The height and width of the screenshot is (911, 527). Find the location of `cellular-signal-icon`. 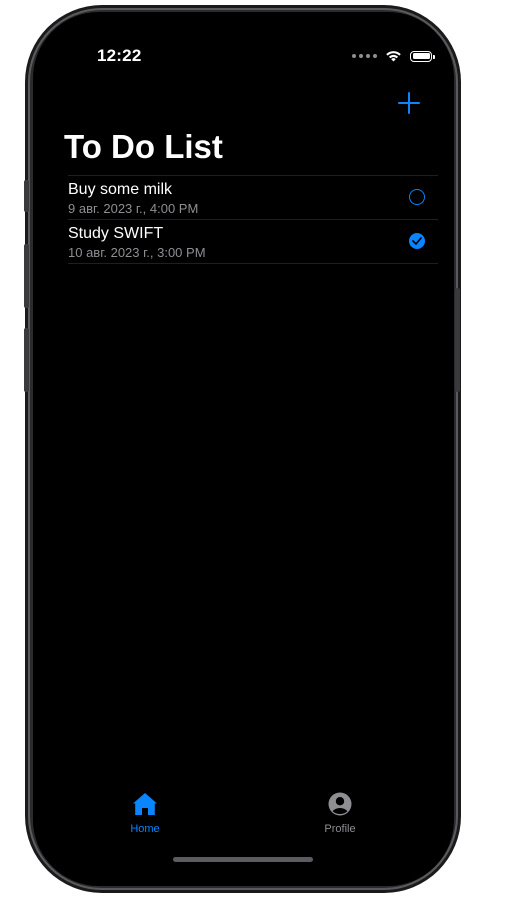

cellular-signal-icon is located at coordinates (364, 56).